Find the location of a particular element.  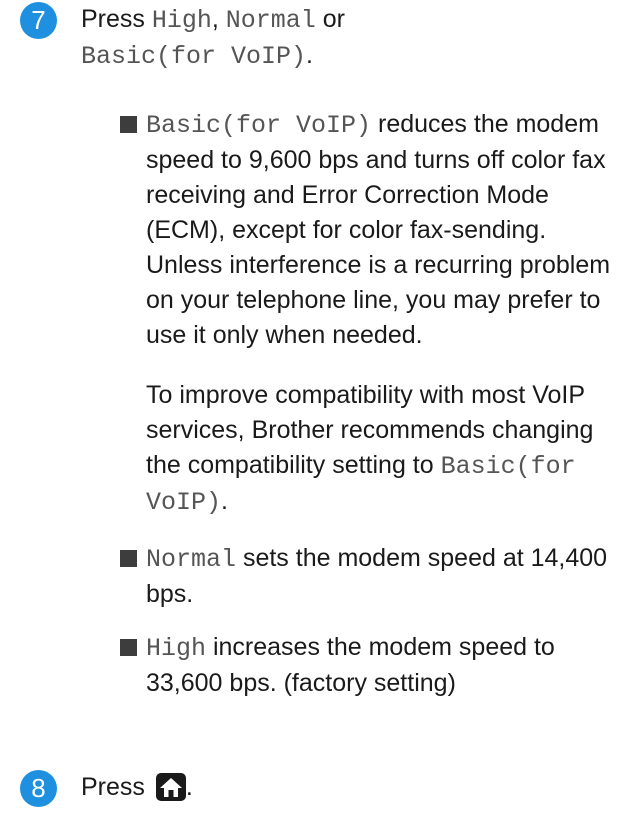

step-7: 7 Press High, Normal or Basic(for VoIP). is located at coordinates (182, 38).